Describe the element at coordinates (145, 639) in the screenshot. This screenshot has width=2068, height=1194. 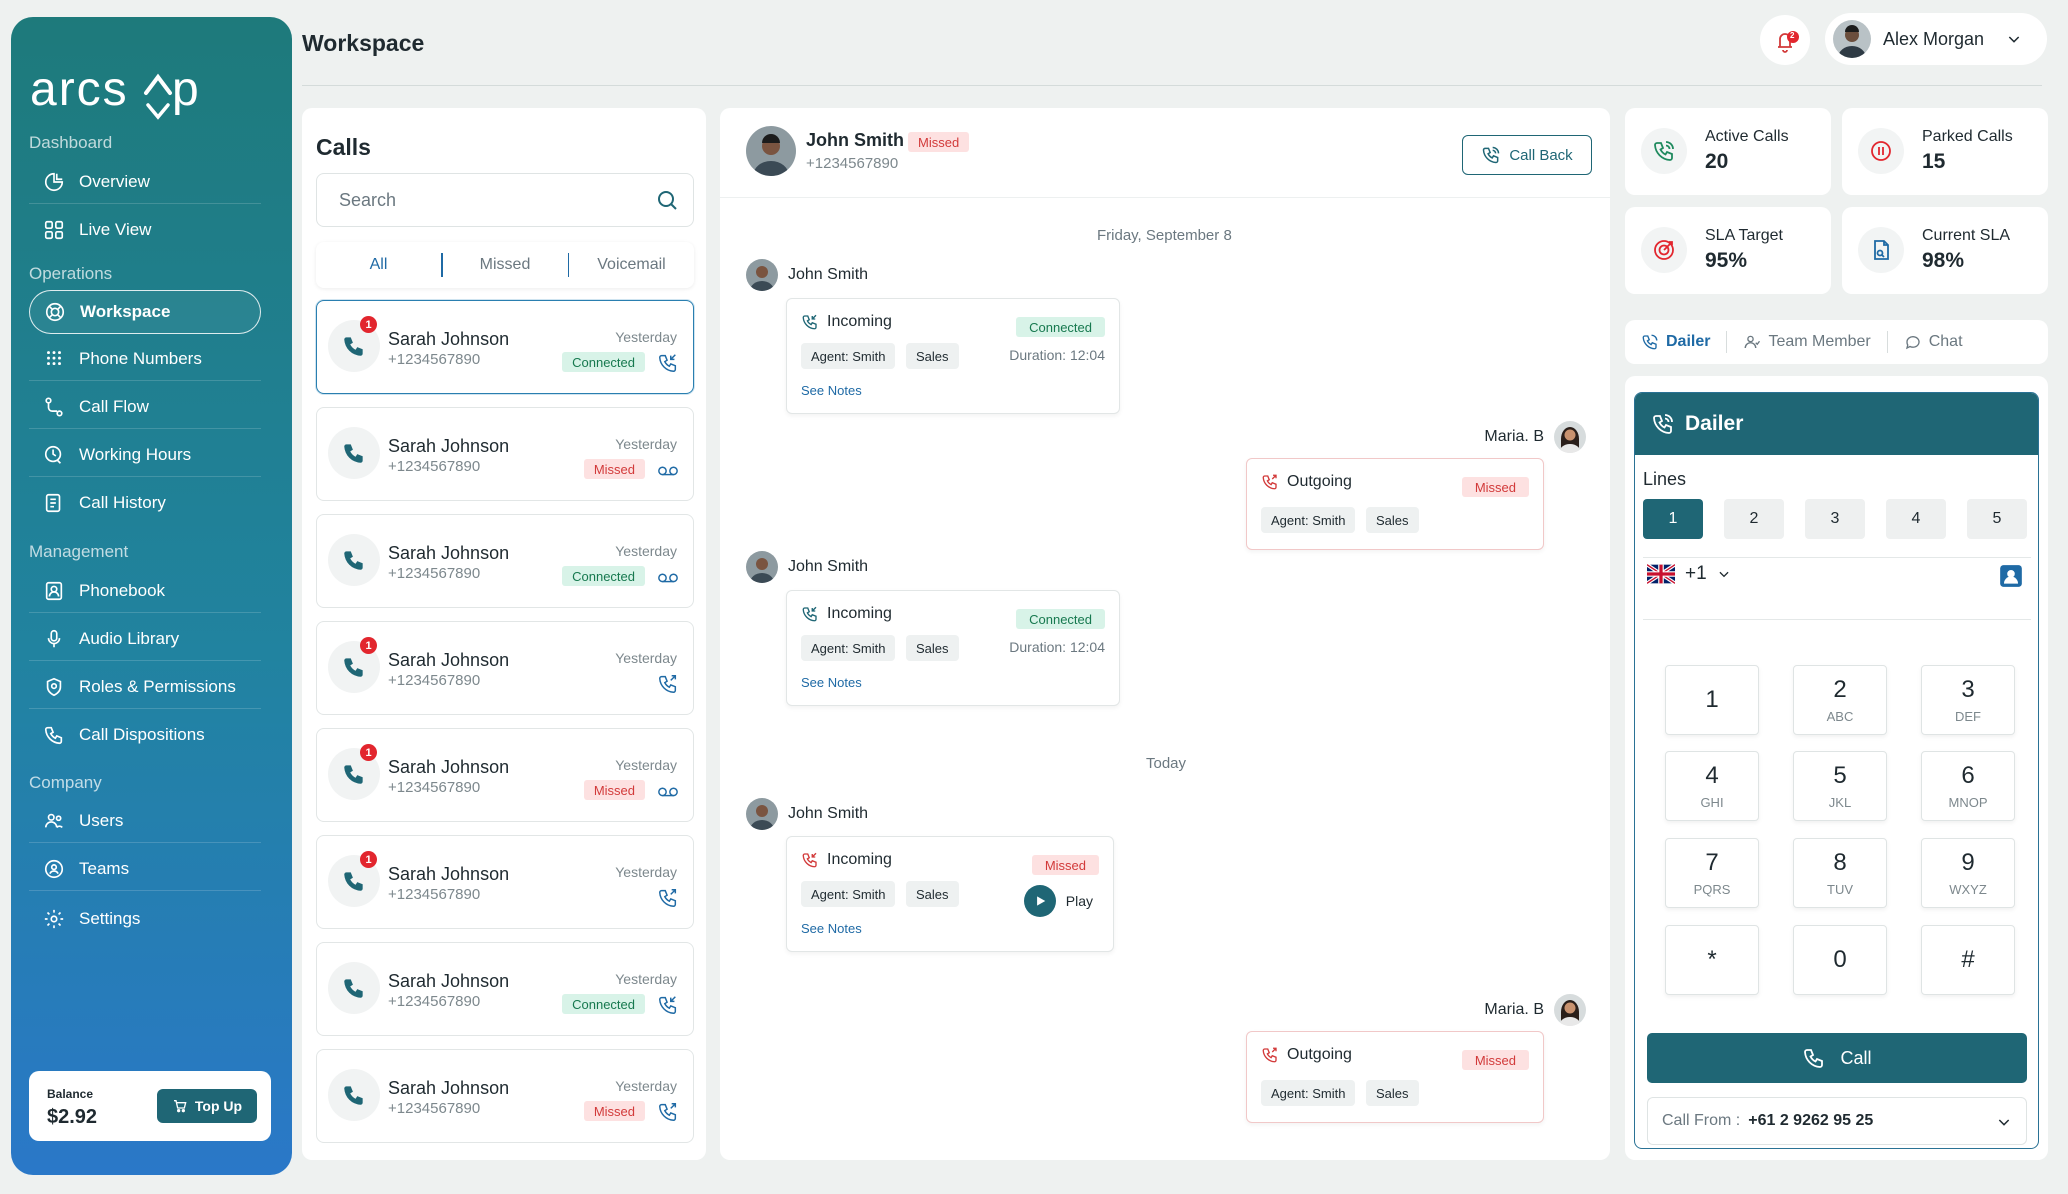
I see `nav-audio-library: Audio Library` at that location.